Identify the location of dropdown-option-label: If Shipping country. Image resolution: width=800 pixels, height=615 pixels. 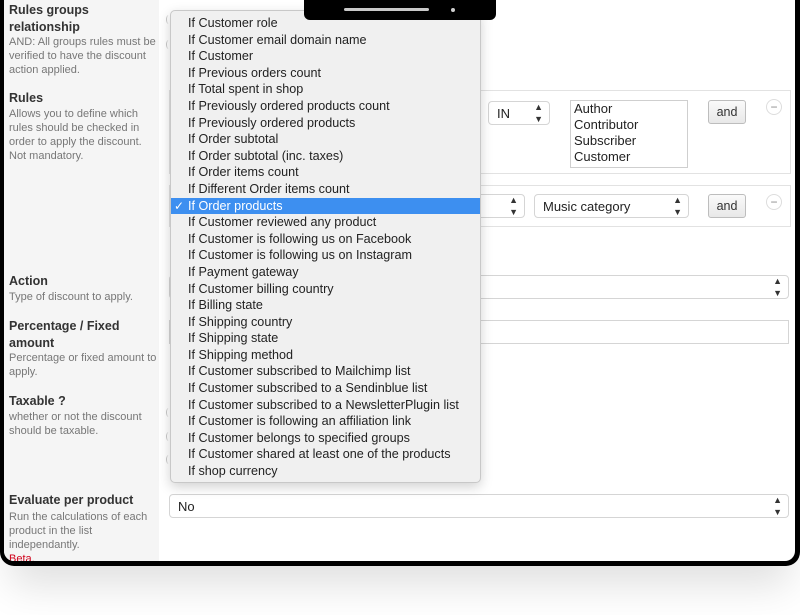
(240, 321).